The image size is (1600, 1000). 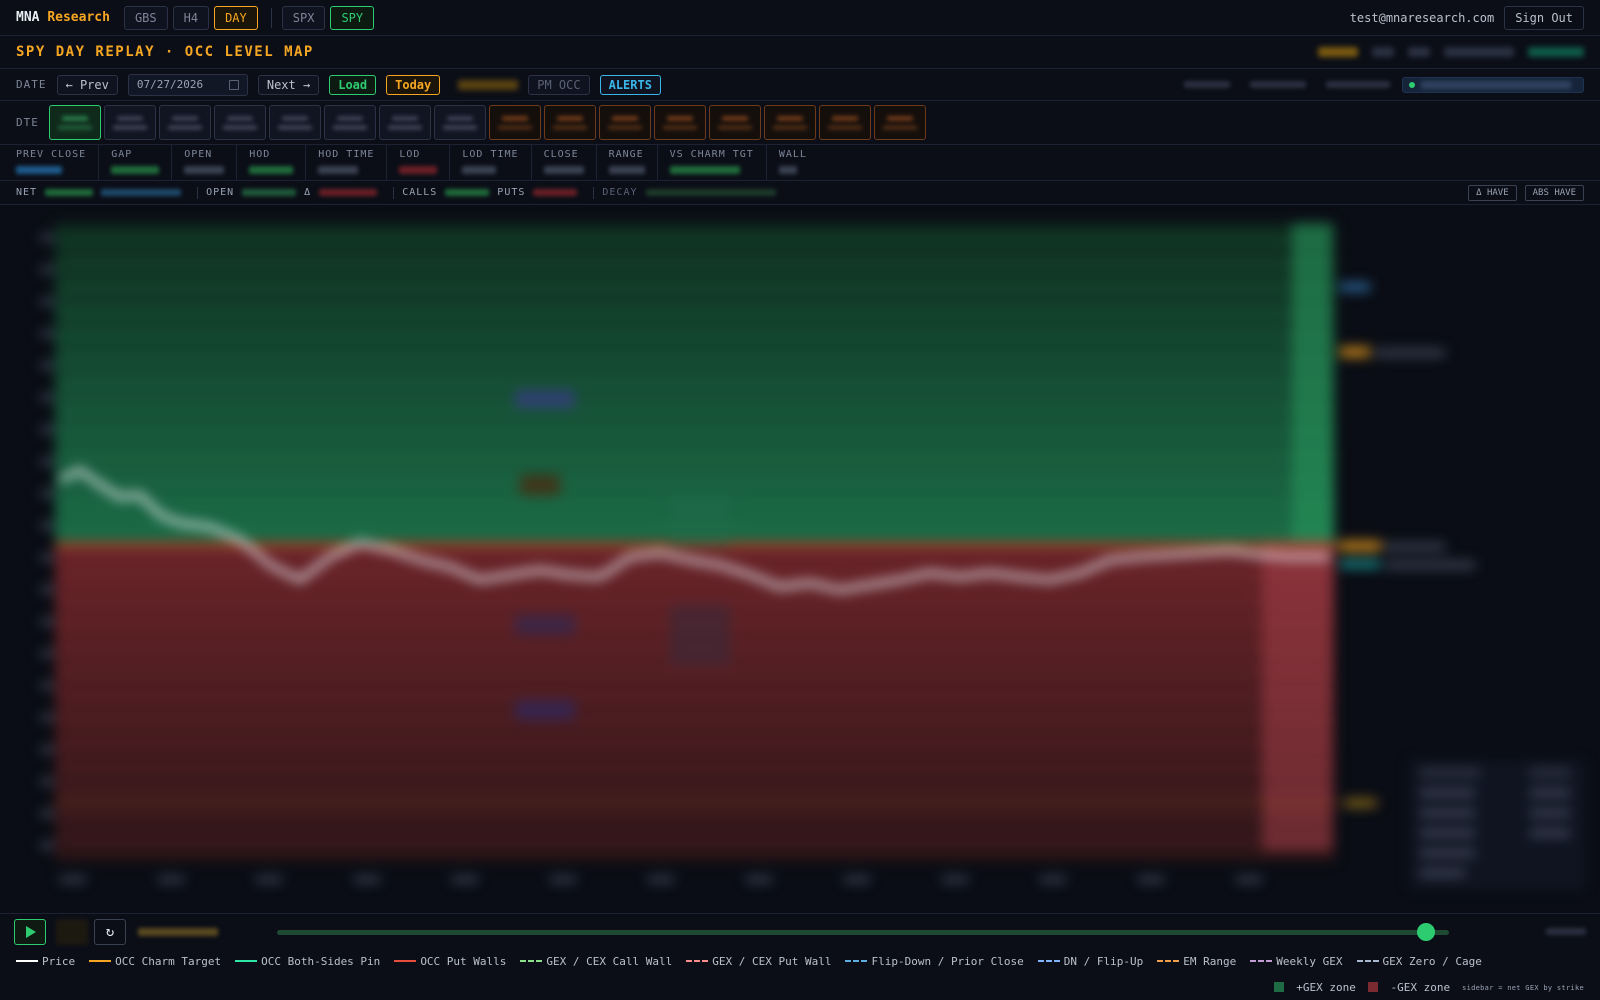 What do you see at coordinates (1367, 961) in the screenshot?
I see `legend-swatch` at bounding box center [1367, 961].